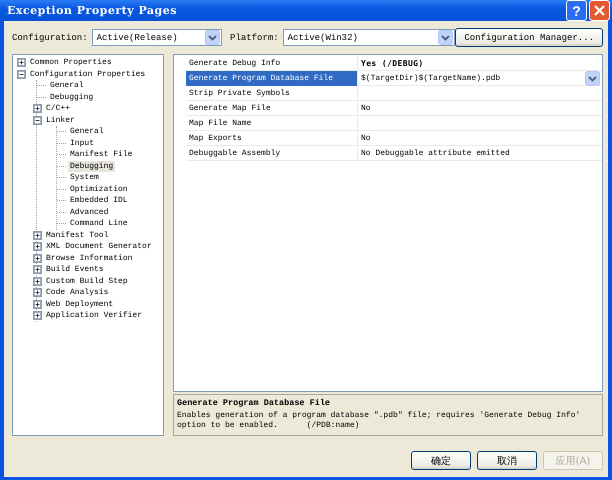 The width and height of the screenshot is (612, 480). Describe the element at coordinates (272, 153) in the screenshot. I see `property-name: Debuggable Assembly` at that location.